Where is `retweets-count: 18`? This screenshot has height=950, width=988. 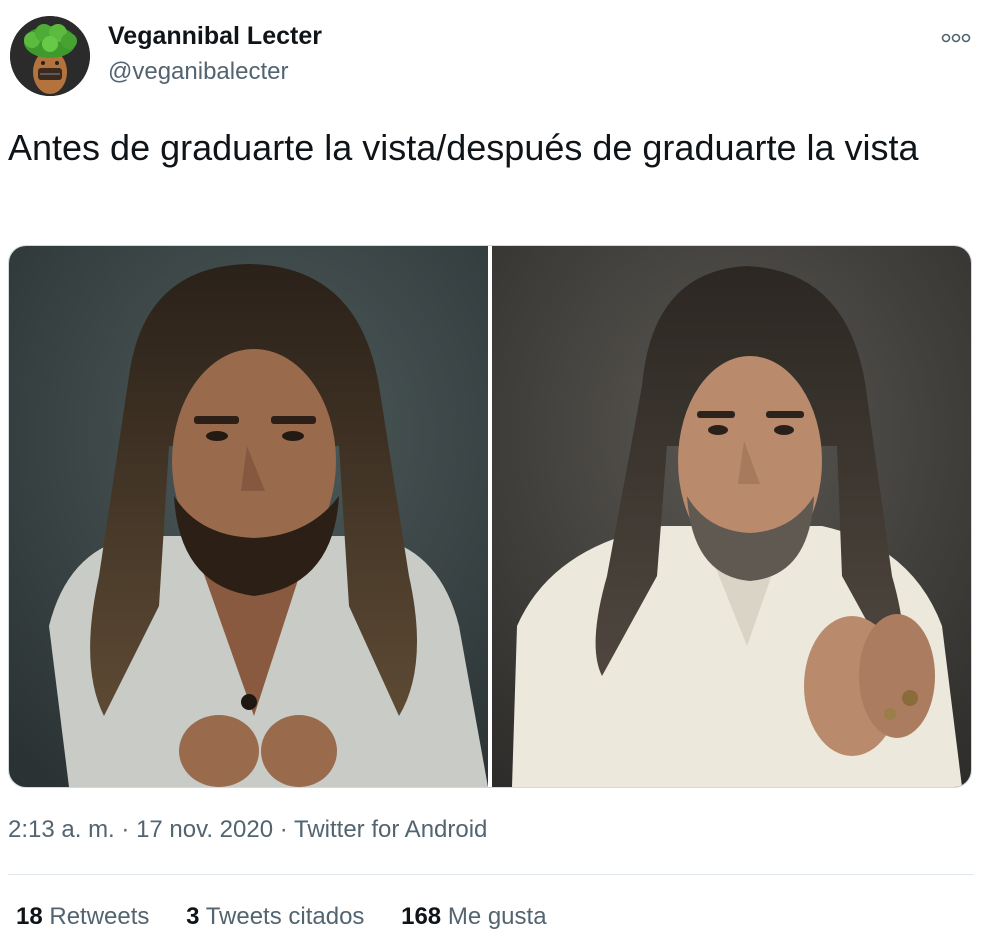 retweets-count: 18 is located at coordinates (29, 916).